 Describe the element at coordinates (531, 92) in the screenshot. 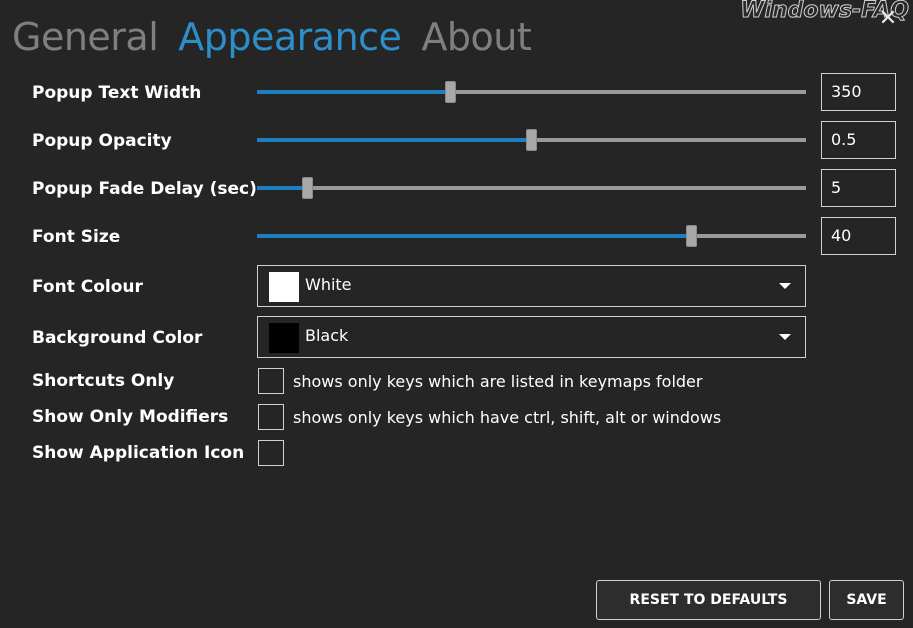

I see `popup-text-width-slider` at that location.